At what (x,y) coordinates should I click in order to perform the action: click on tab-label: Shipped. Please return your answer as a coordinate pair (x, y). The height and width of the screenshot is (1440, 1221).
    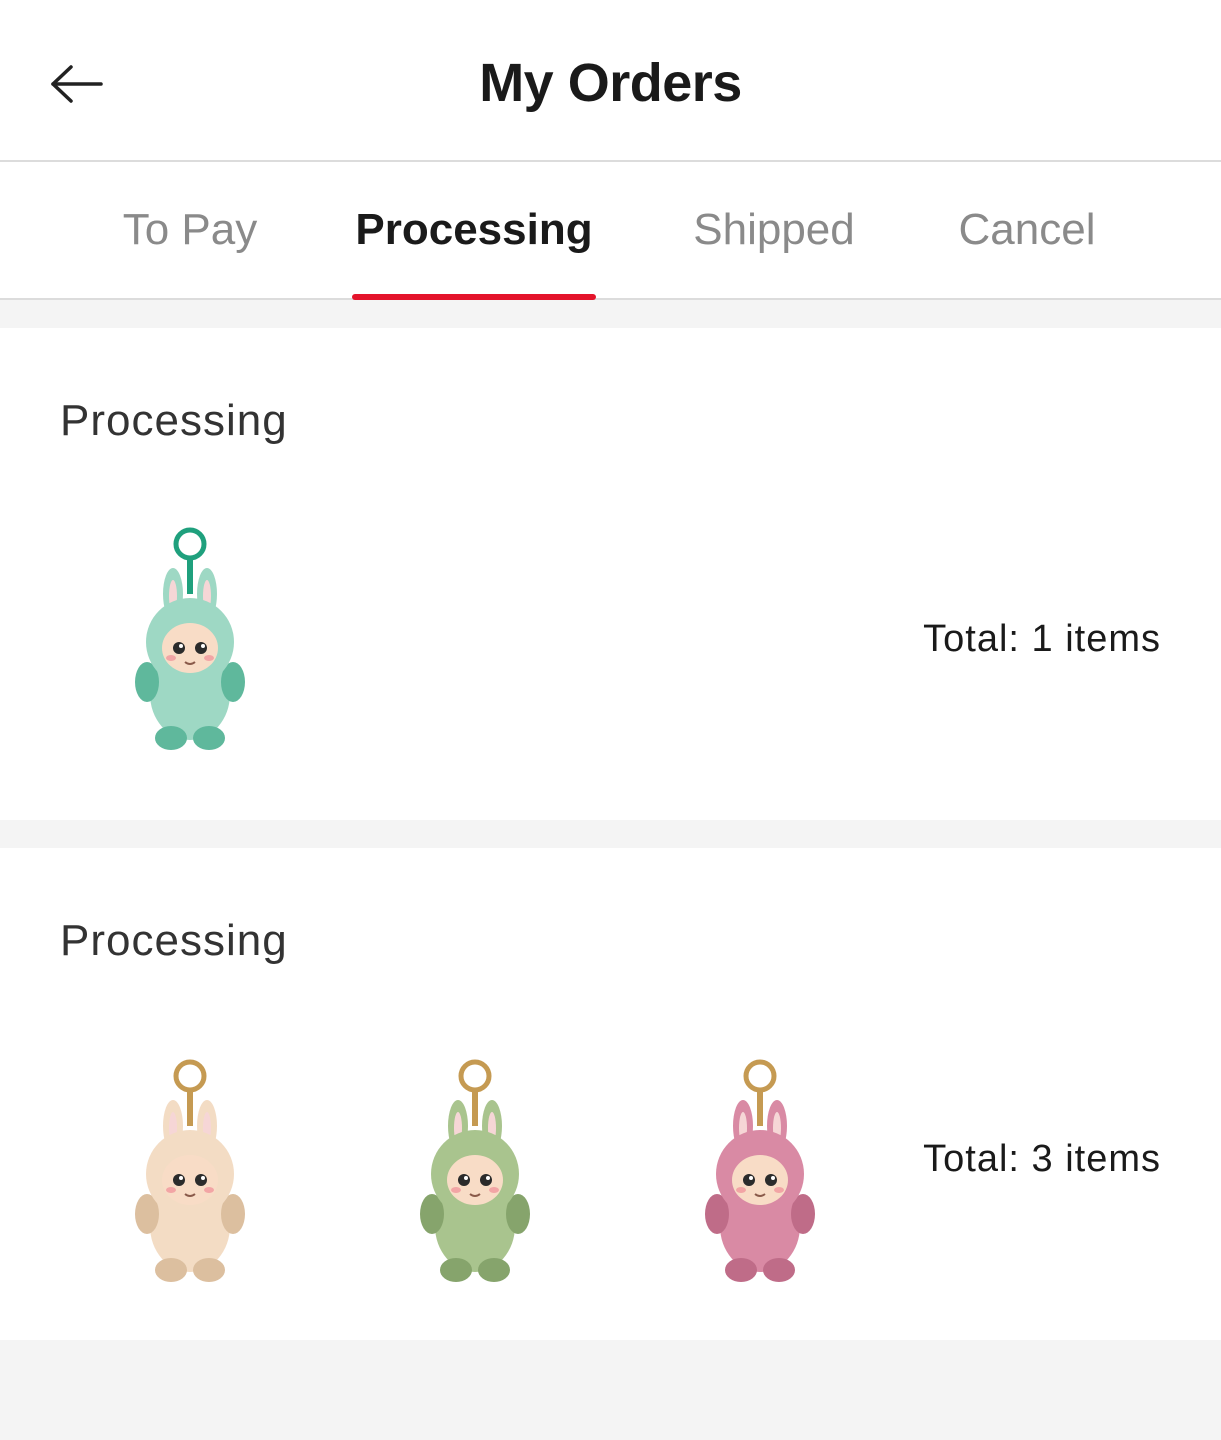
    Looking at the image, I should click on (774, 229).